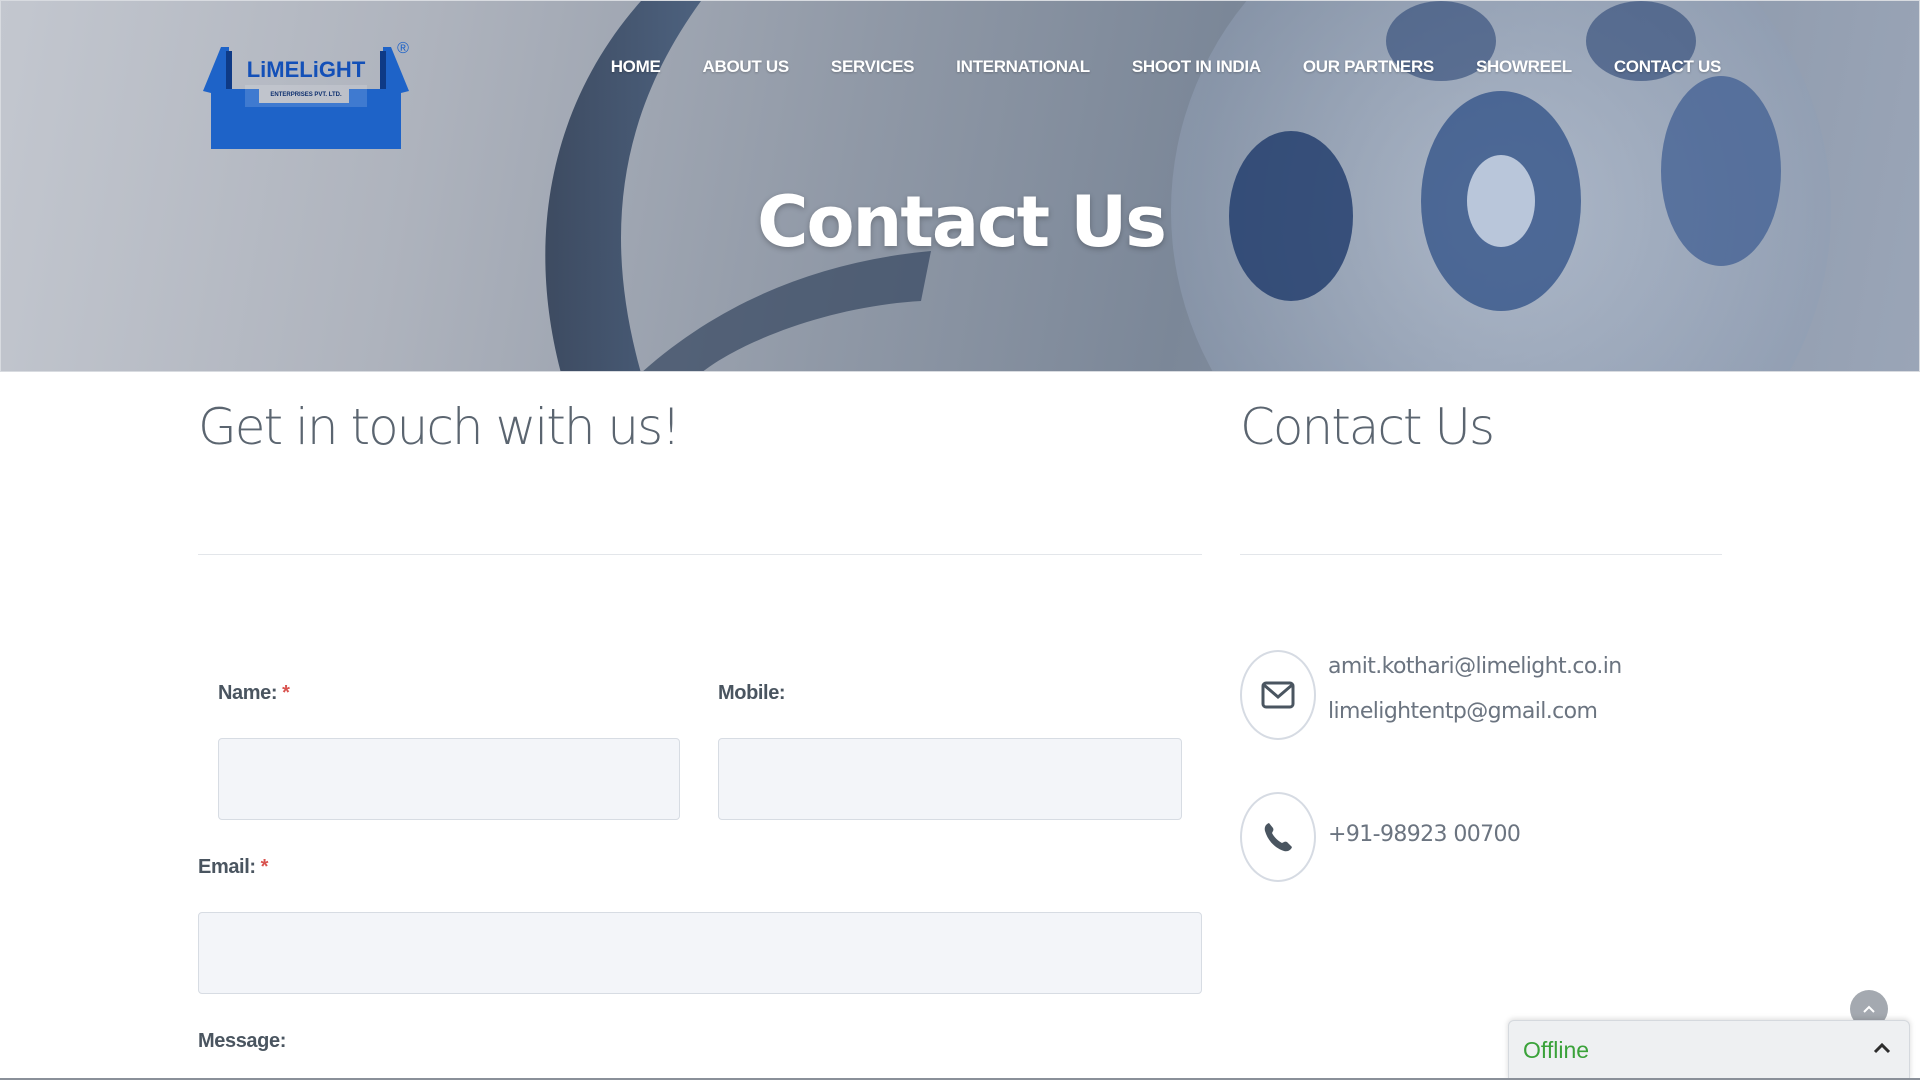  Describe the element at coordinates (227, 867) in the screenshot. I see `email-label-text: Email:` at that location.